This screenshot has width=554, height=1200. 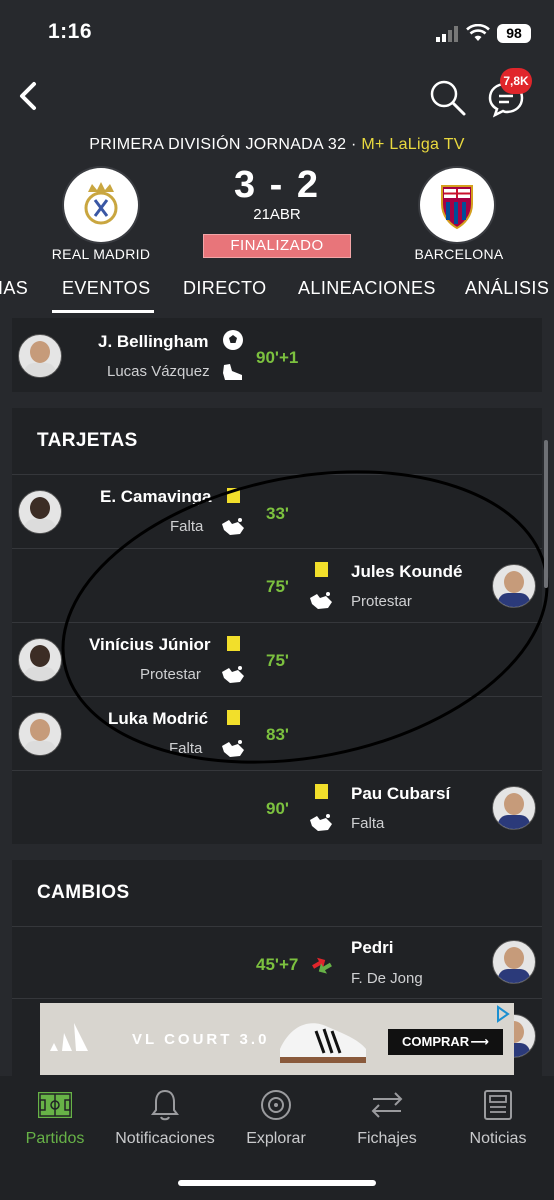 What do you see at coordinates (55, 1105) in the screenshot?
I see `pitch-icon` at bounding box center [55, 1105].